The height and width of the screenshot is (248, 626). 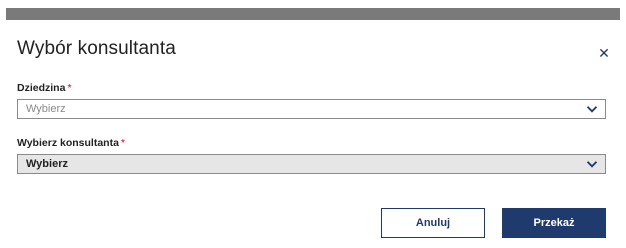 I want to click on domain-select-value: Wybierz, so click(x=46, y=109).